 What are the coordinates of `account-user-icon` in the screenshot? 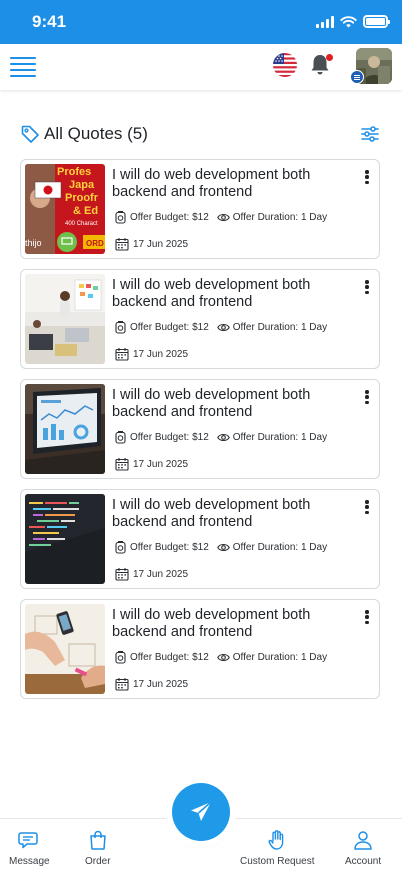 It's located at (363, 840).